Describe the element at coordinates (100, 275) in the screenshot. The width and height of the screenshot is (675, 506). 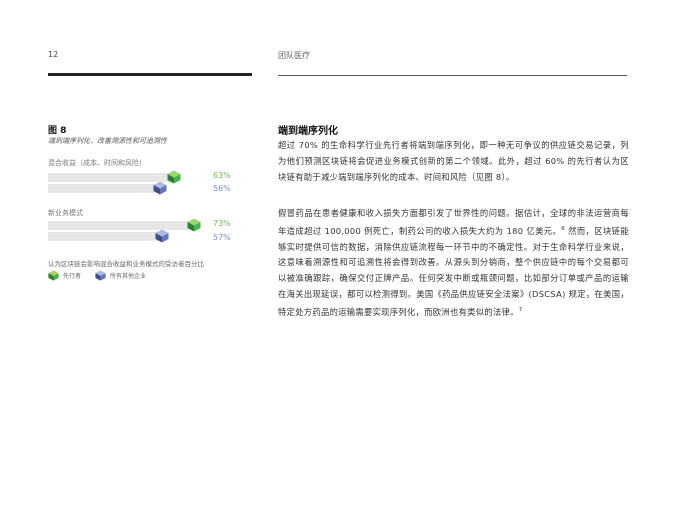
I see `blue-cube-icon` at that location.